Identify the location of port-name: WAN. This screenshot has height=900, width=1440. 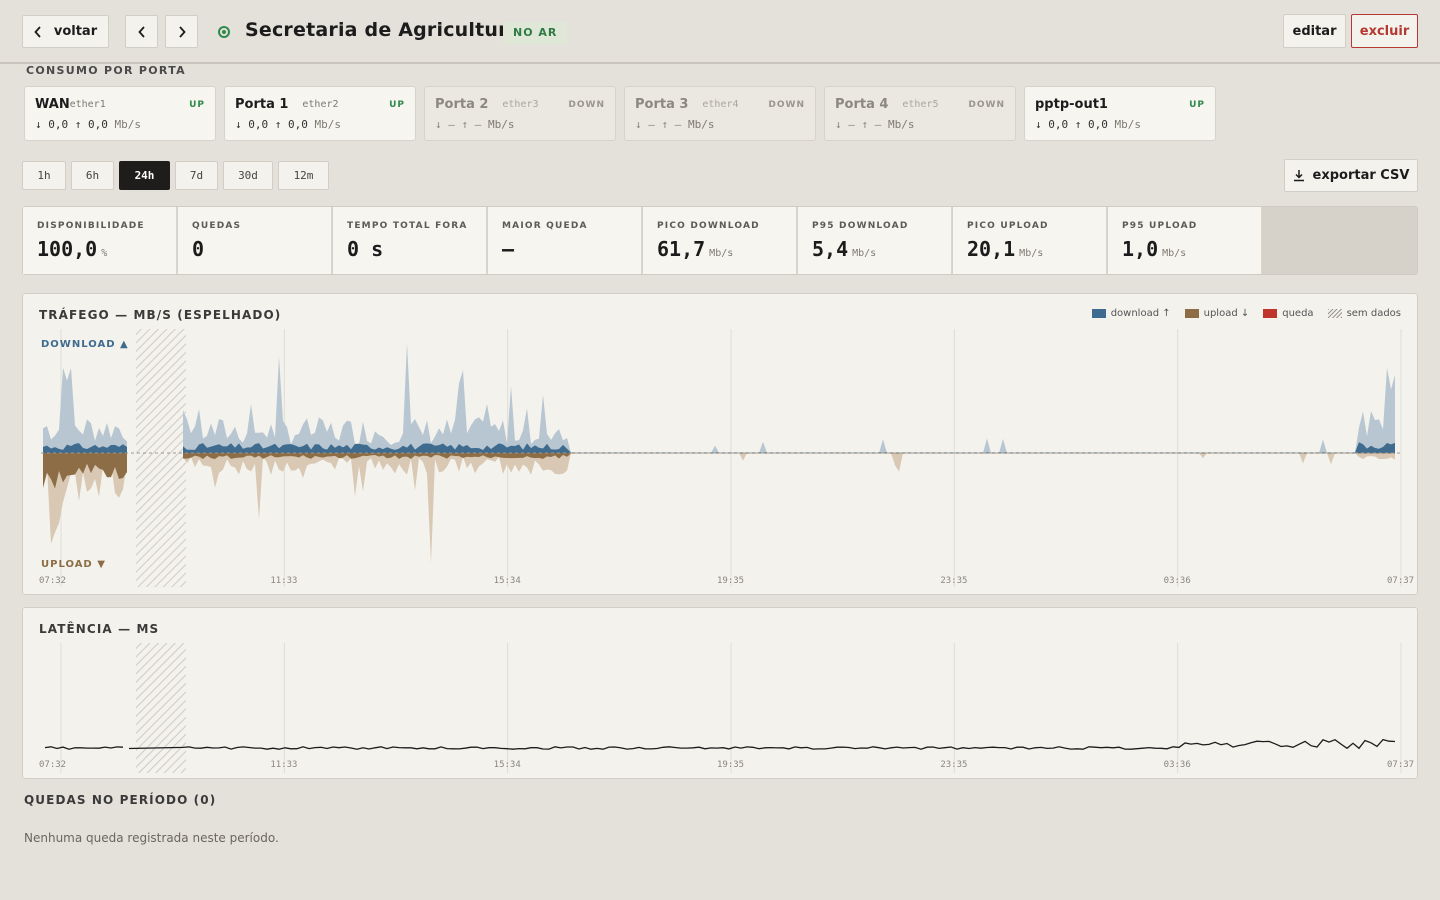
(52, 104).